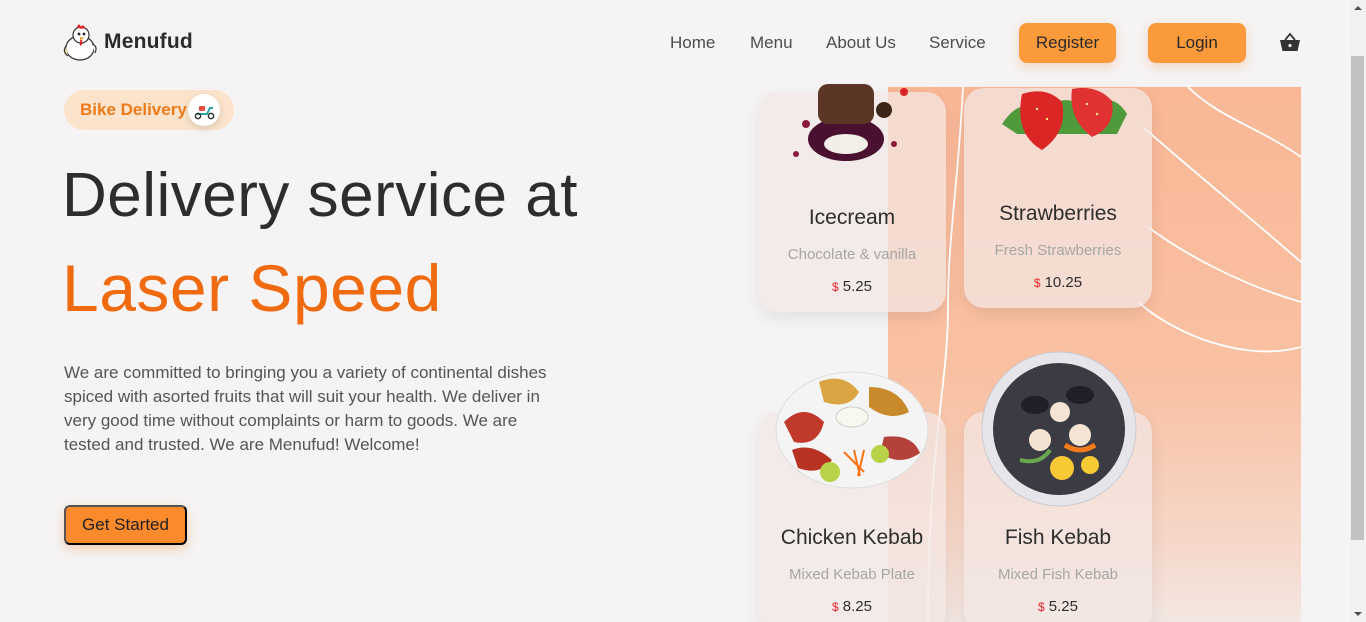 The height and width of the screenshot is (622, 1366). Describe the element at coordinates (852, 574) in the screenshot. I see `card-subtitle: Mixed Kebab Plate` at that location.